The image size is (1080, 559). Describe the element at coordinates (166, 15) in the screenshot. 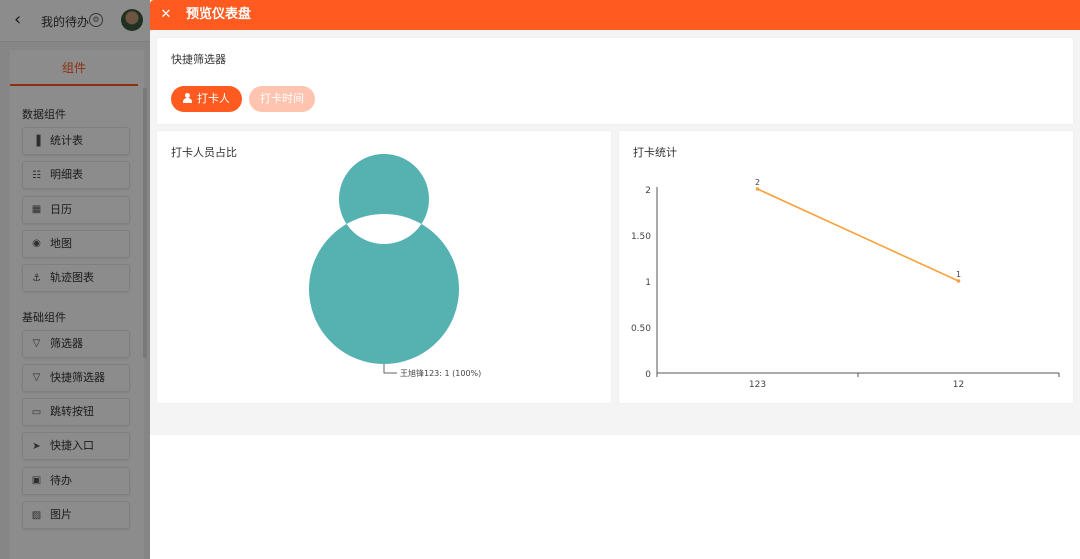

I see `close-icon: ✕` at that location.